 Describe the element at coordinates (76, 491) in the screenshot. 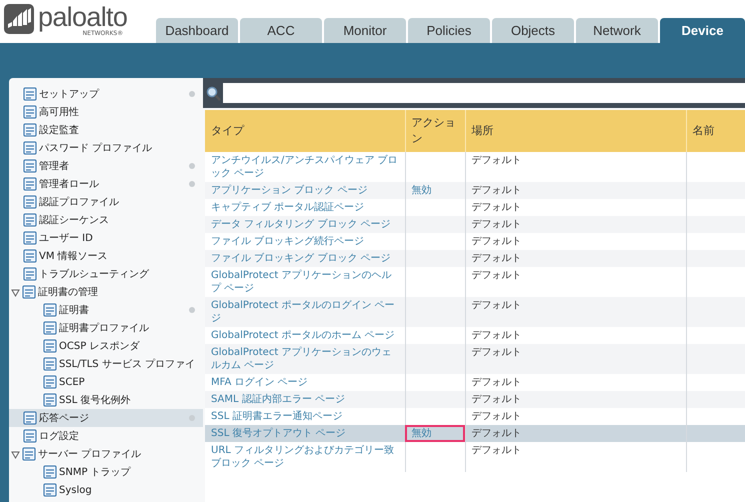

I see `sidebar-label: Syslog` at that location.